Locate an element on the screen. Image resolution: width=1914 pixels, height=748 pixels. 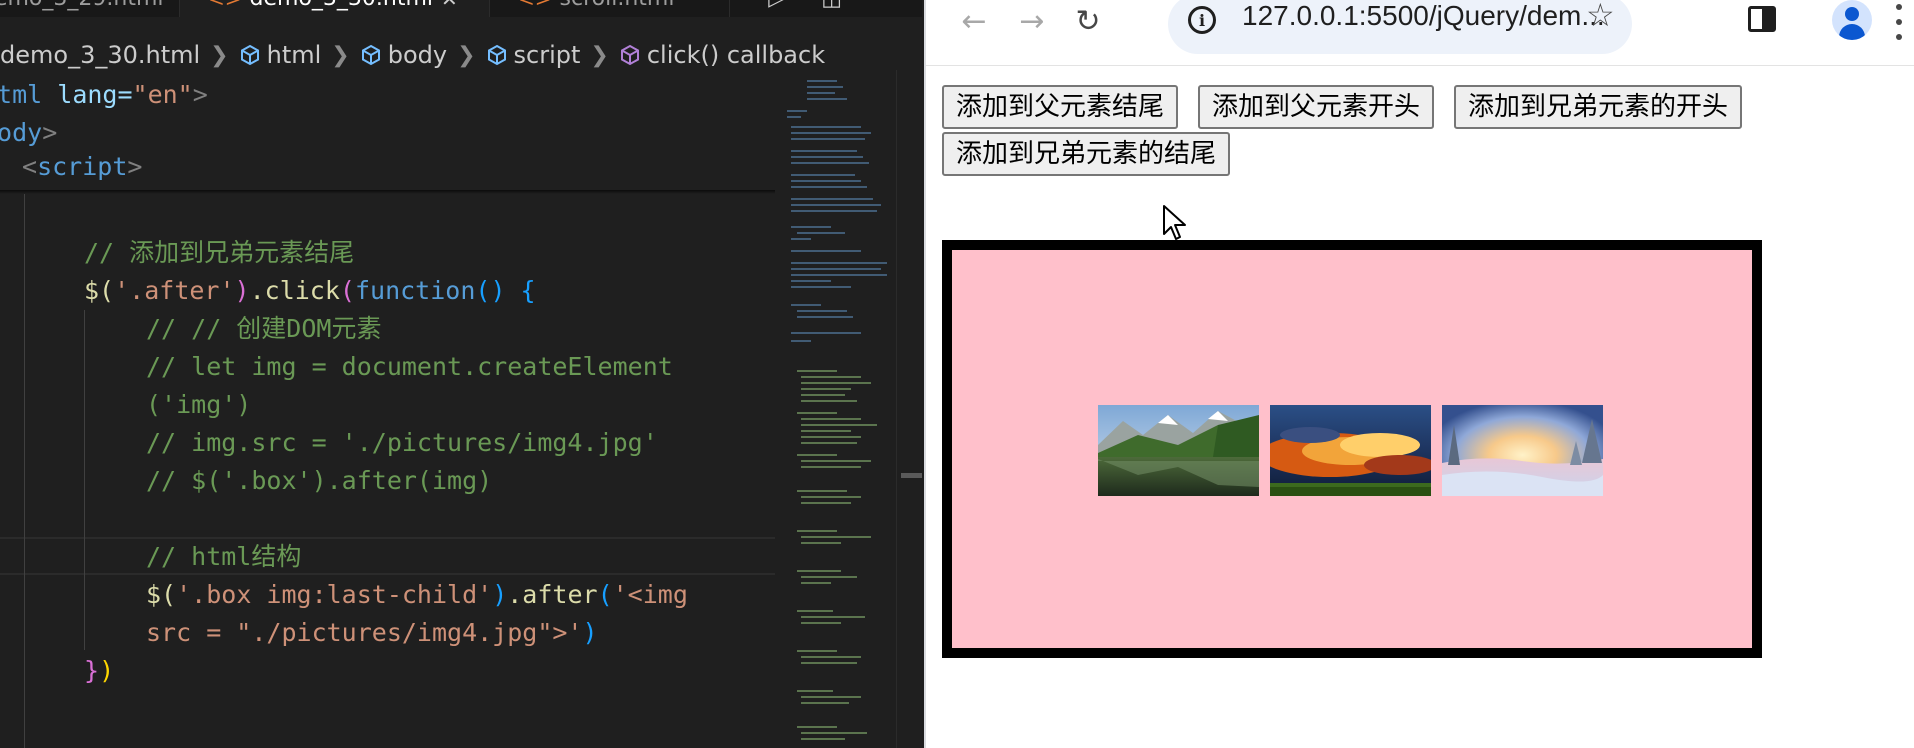
breadcrumb-label: script is located at coordinates (547, 55).